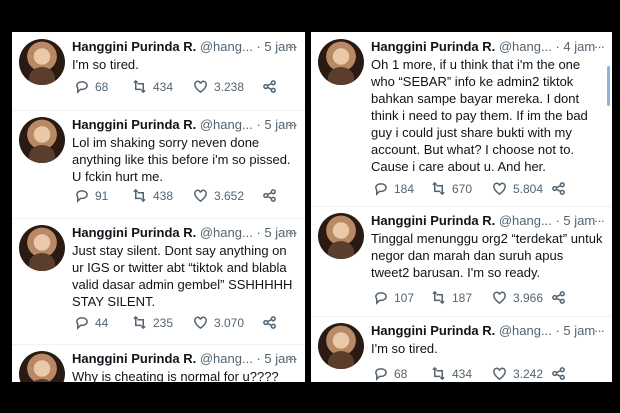  Describe the element at coordinates (163, 322) in the screenshot. I see `retweet-count: 235` at that location.